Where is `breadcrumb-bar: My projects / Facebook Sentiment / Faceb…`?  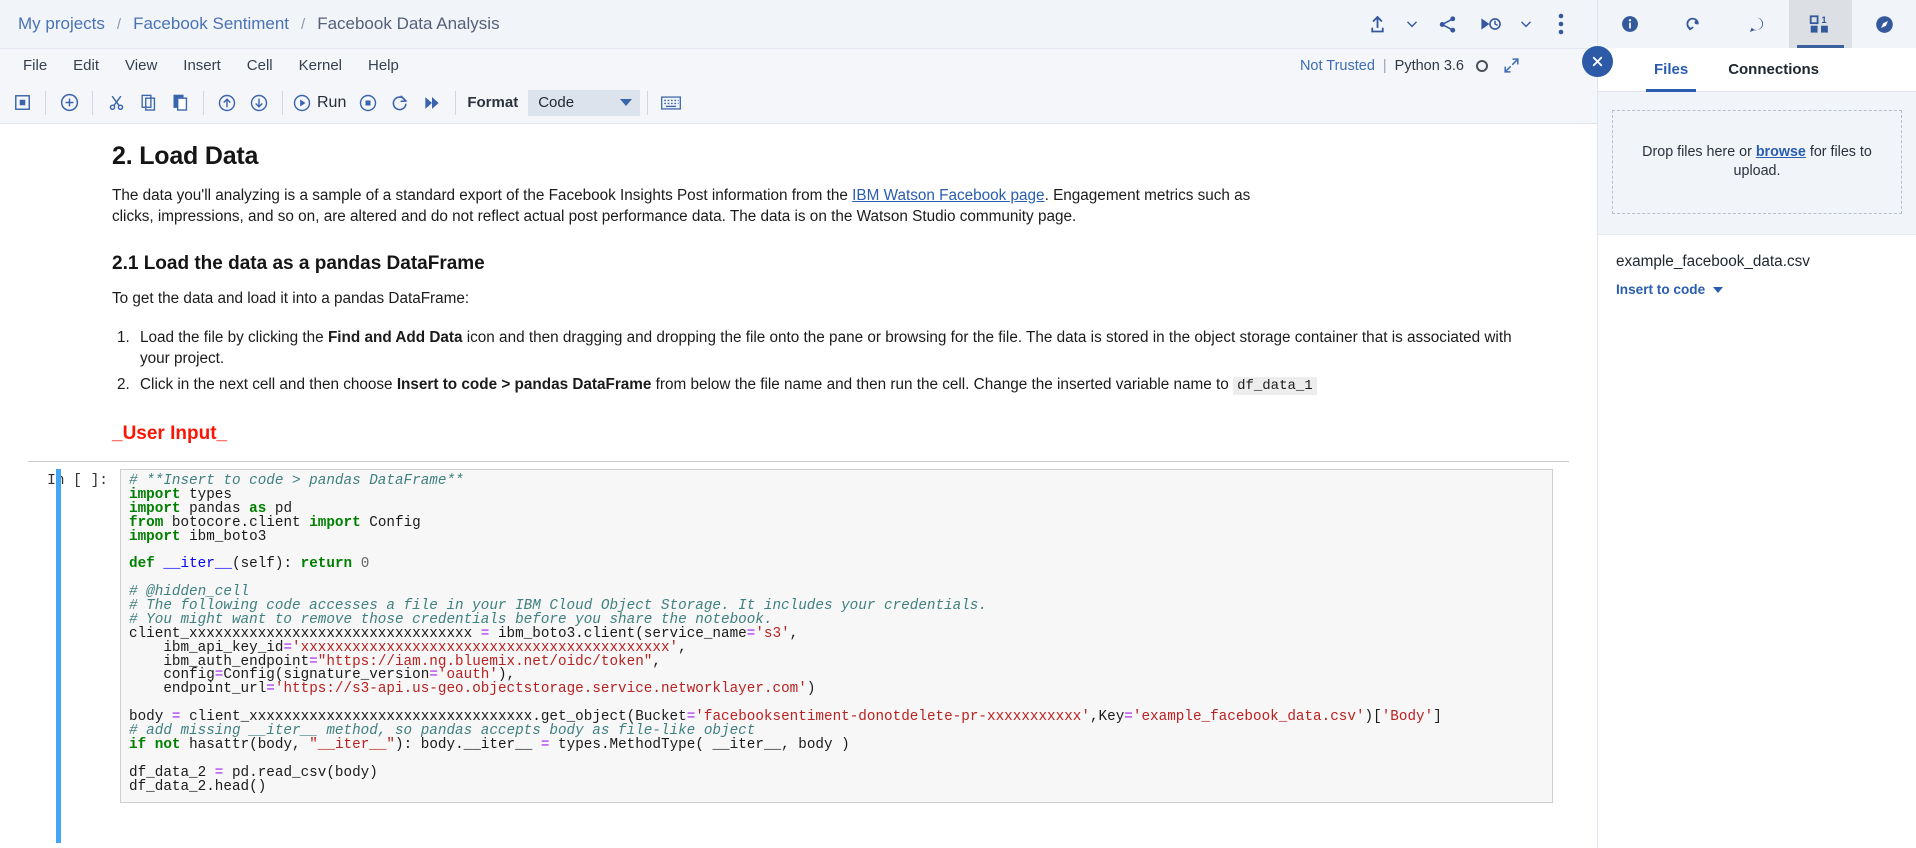
breadcrumb-bar: My projects / Facebook Sentiment / Faceb… is located at coordinates (798, 24).